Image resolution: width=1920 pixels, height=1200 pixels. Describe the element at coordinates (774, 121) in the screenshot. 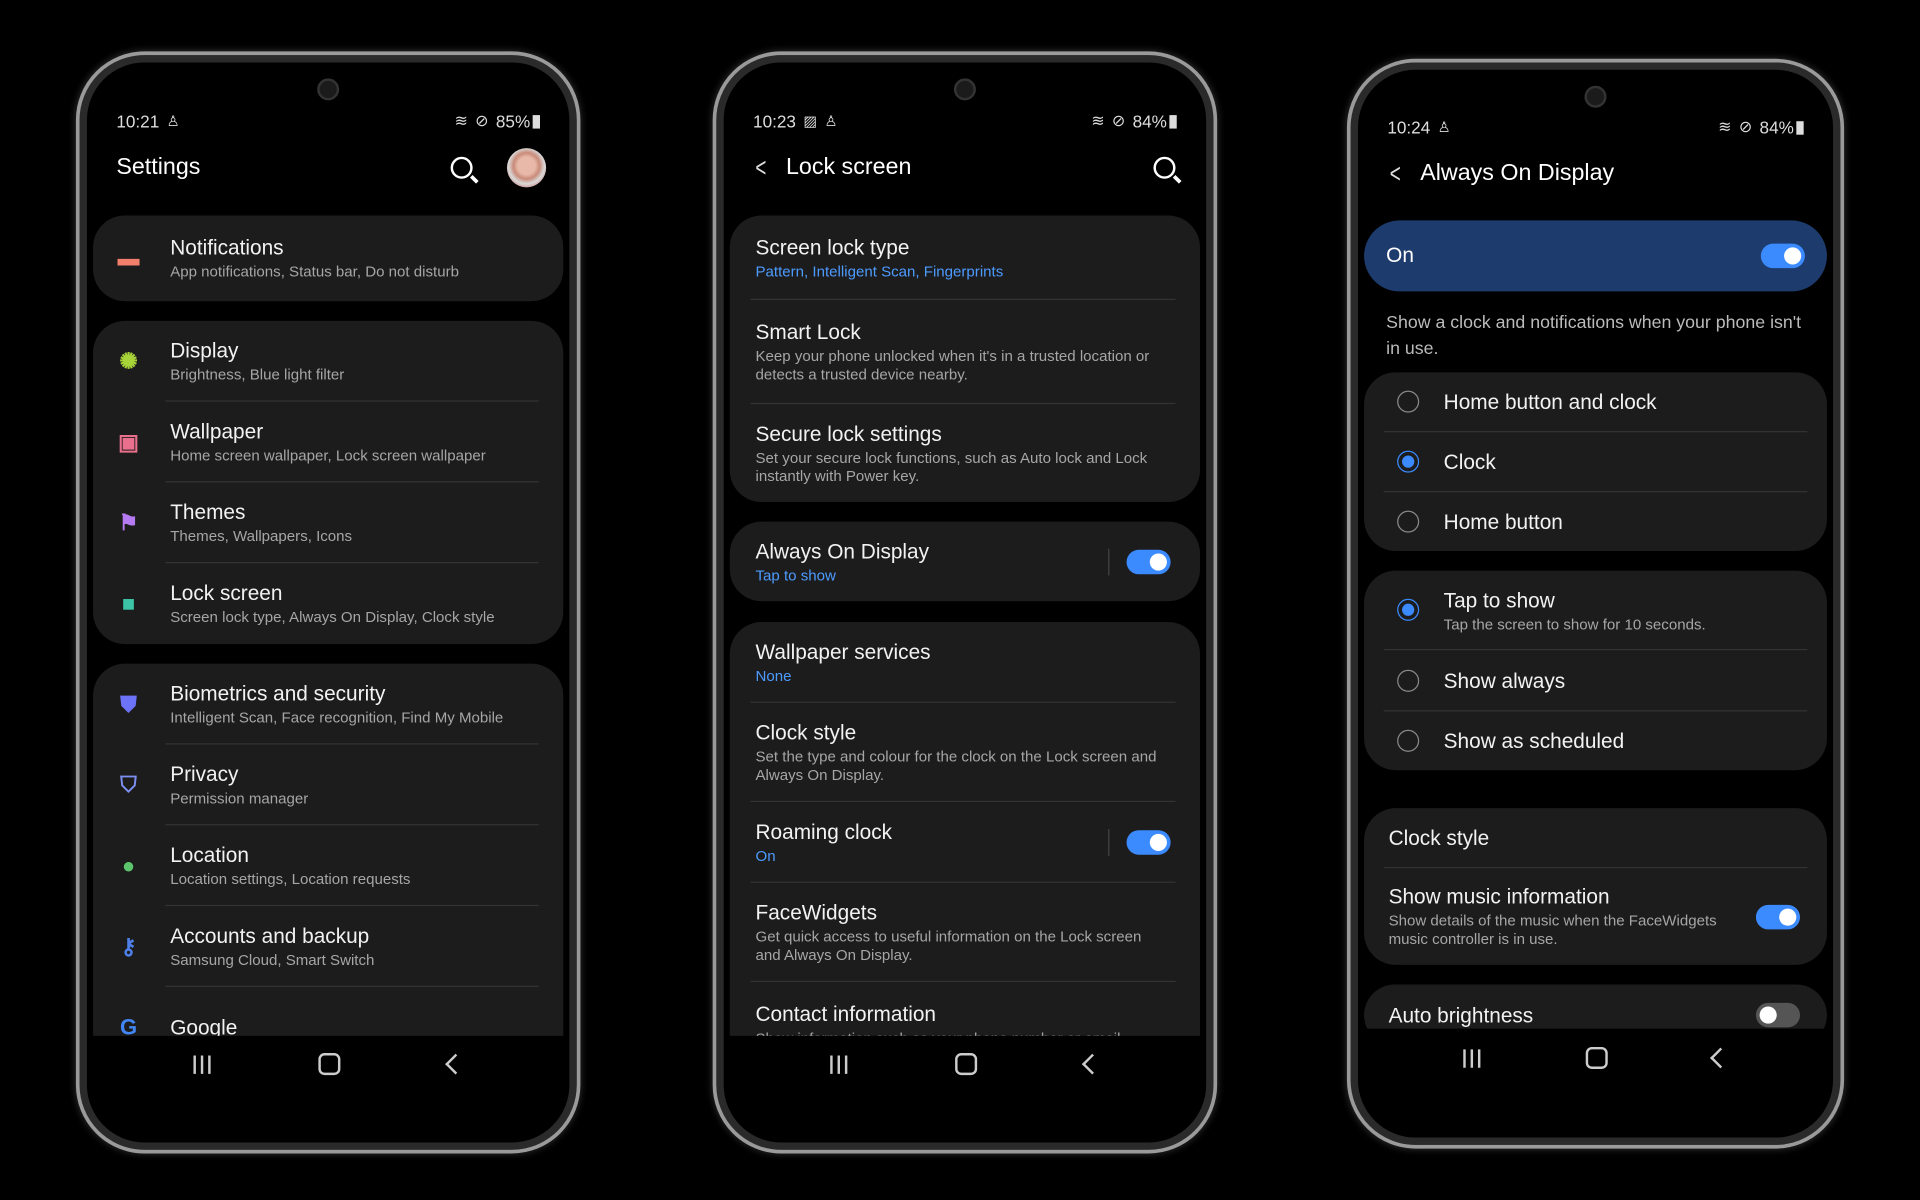

I see `clock-time: 10:23` at that location.